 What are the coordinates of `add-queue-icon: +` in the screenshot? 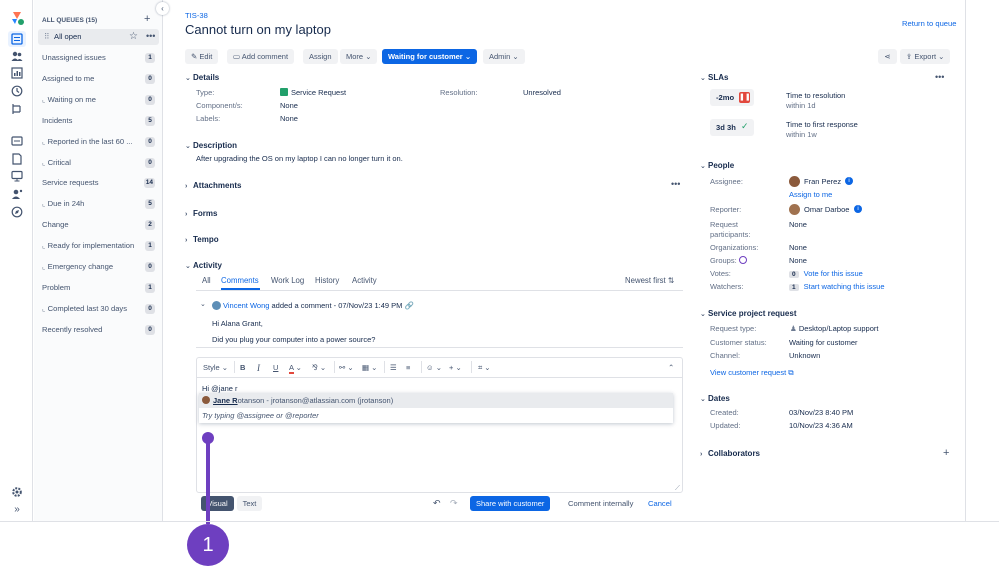 It's located at (147, 19).